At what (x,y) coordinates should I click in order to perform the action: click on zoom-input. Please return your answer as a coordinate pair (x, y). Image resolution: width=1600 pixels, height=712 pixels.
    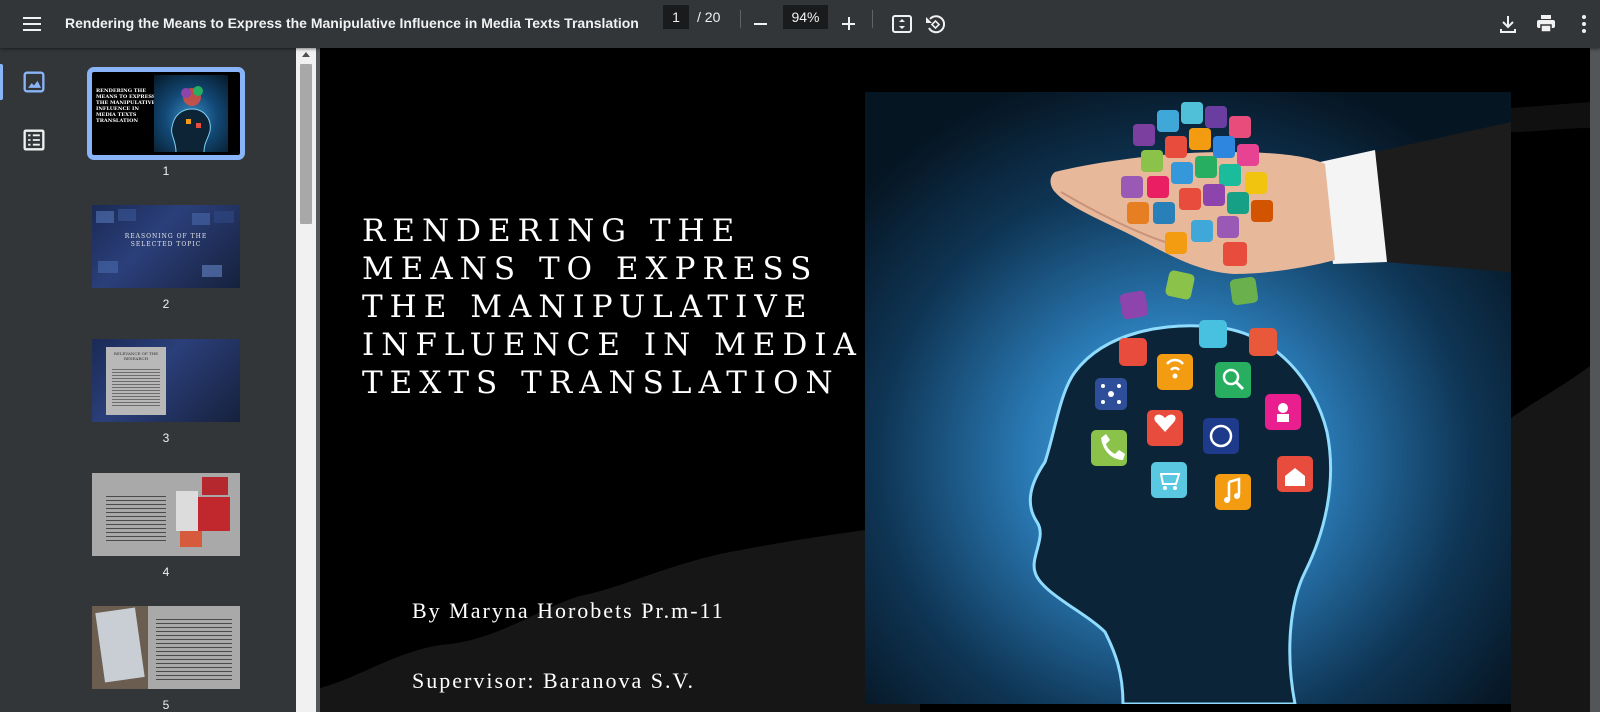
    Looking at the image, I should click on (805, 17).